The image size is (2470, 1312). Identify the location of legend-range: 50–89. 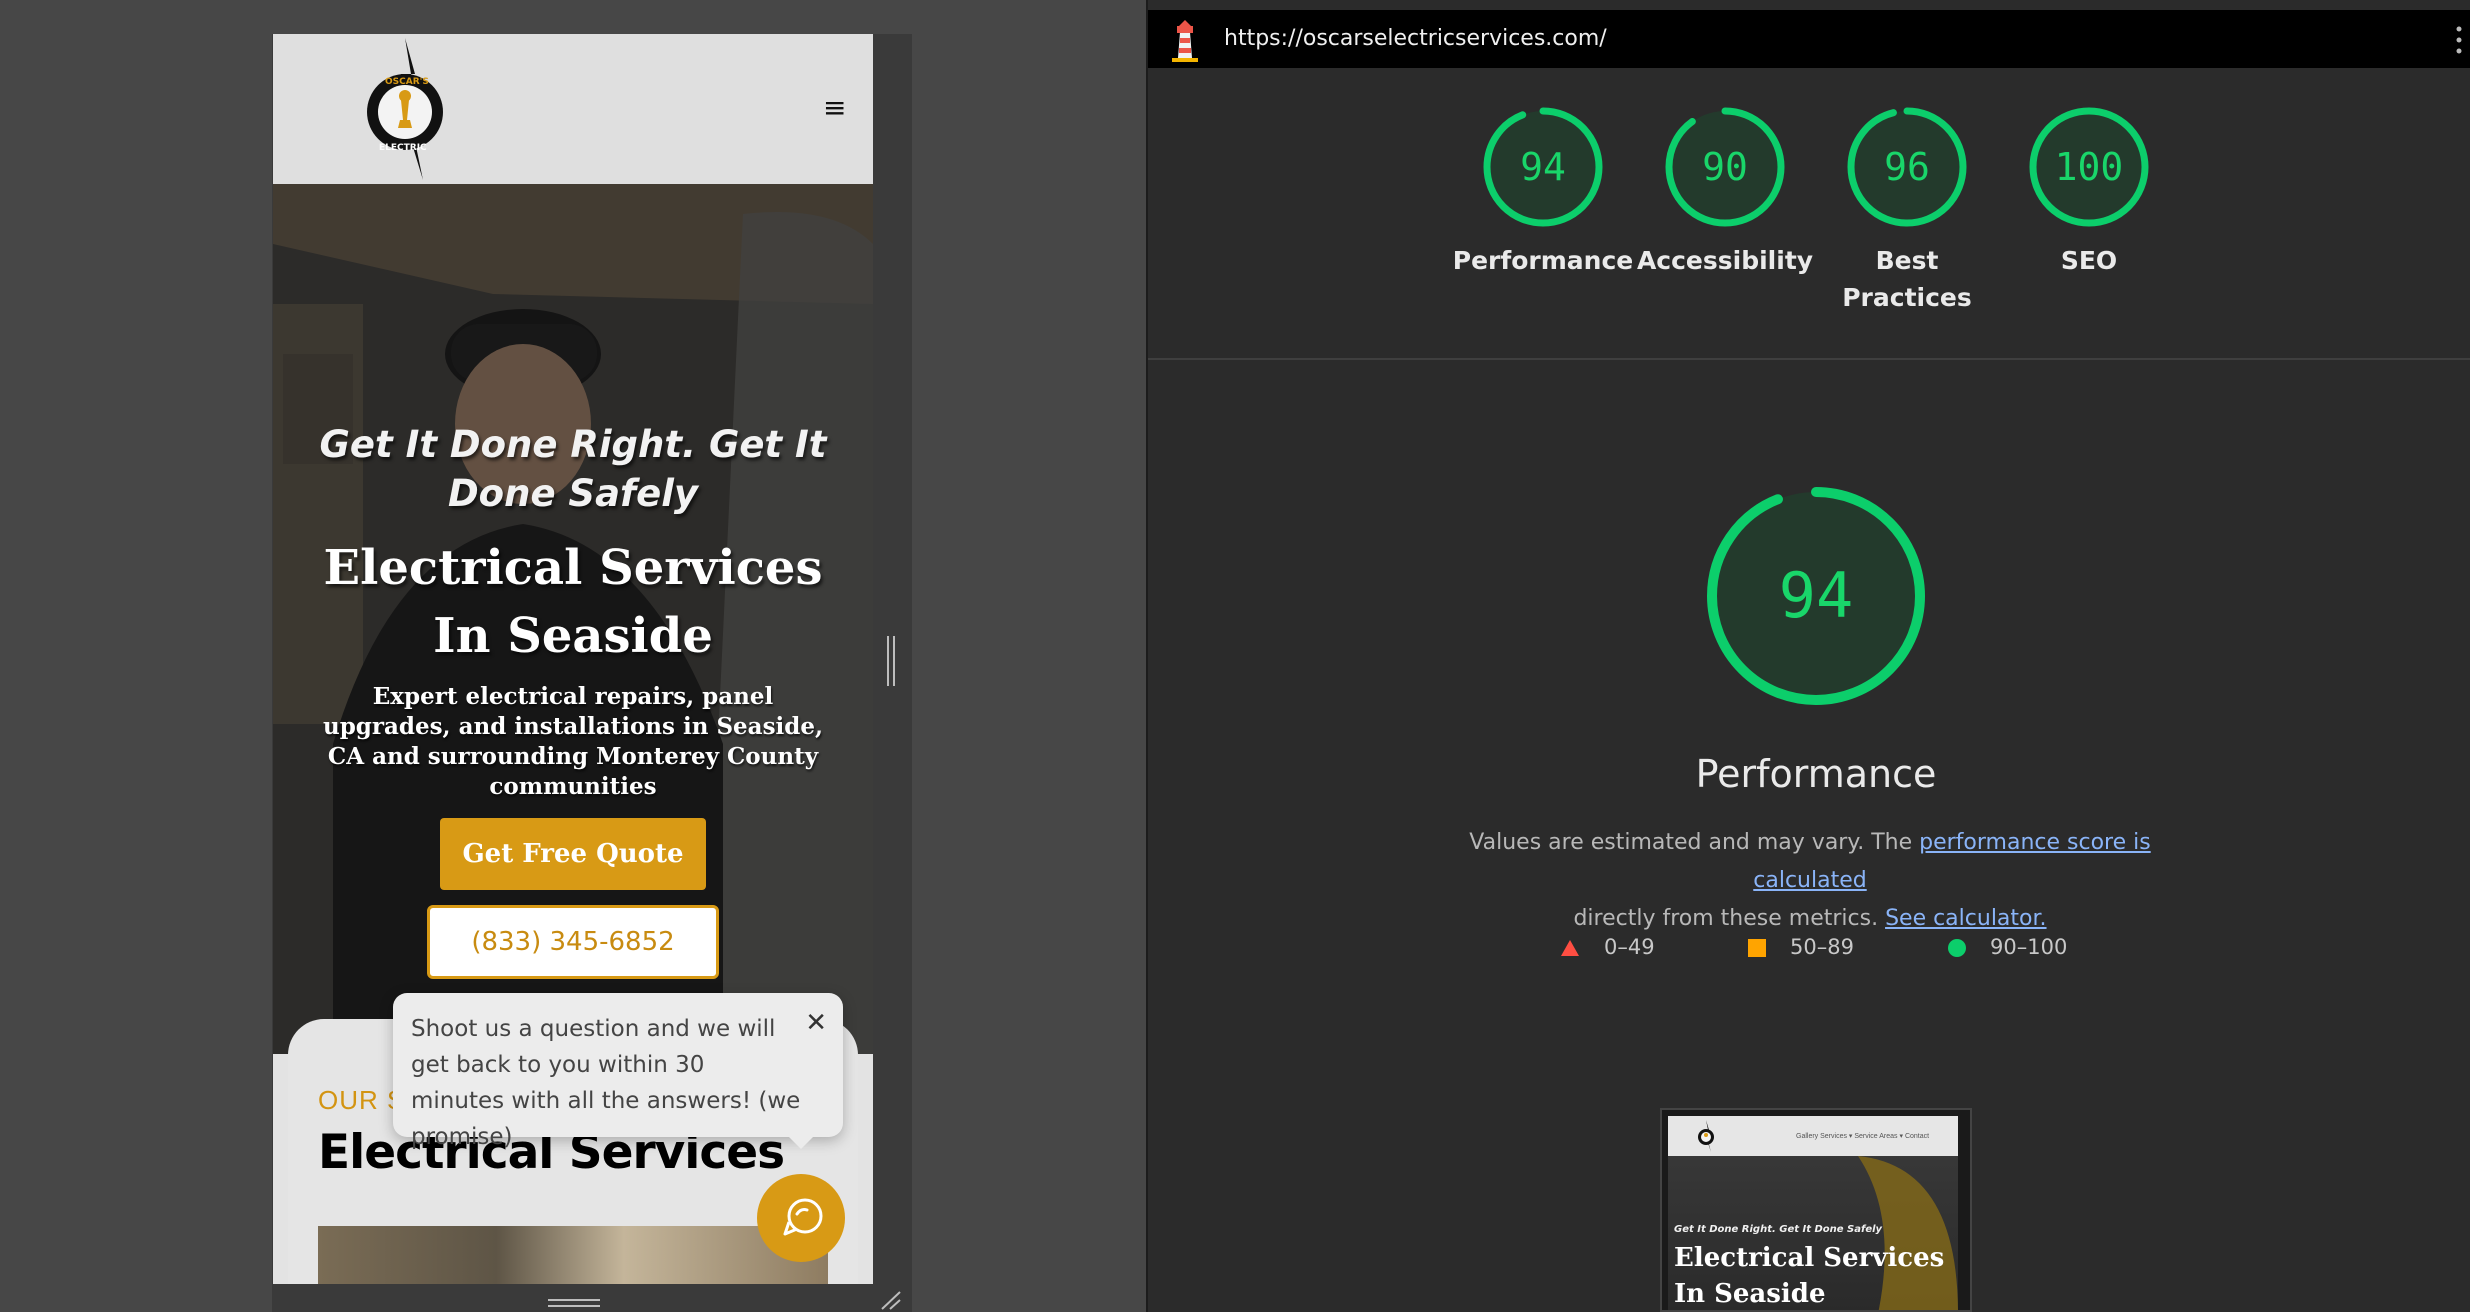
(1822, 947).